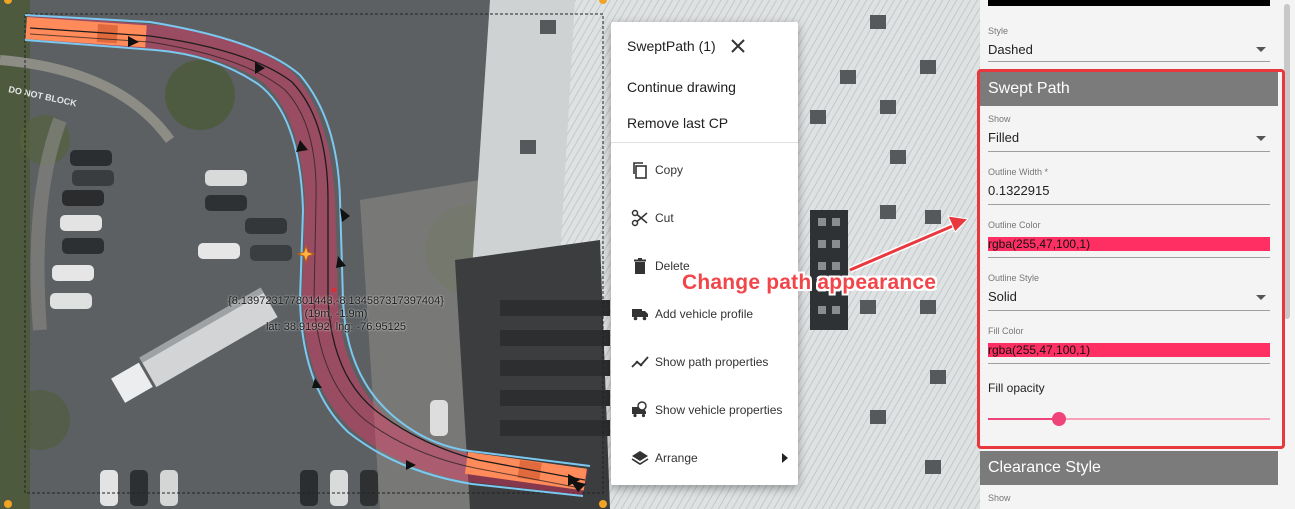 This screenshot has height=509, width=1295. I want to click on vehicle-settings-icon, so click(640, 410).